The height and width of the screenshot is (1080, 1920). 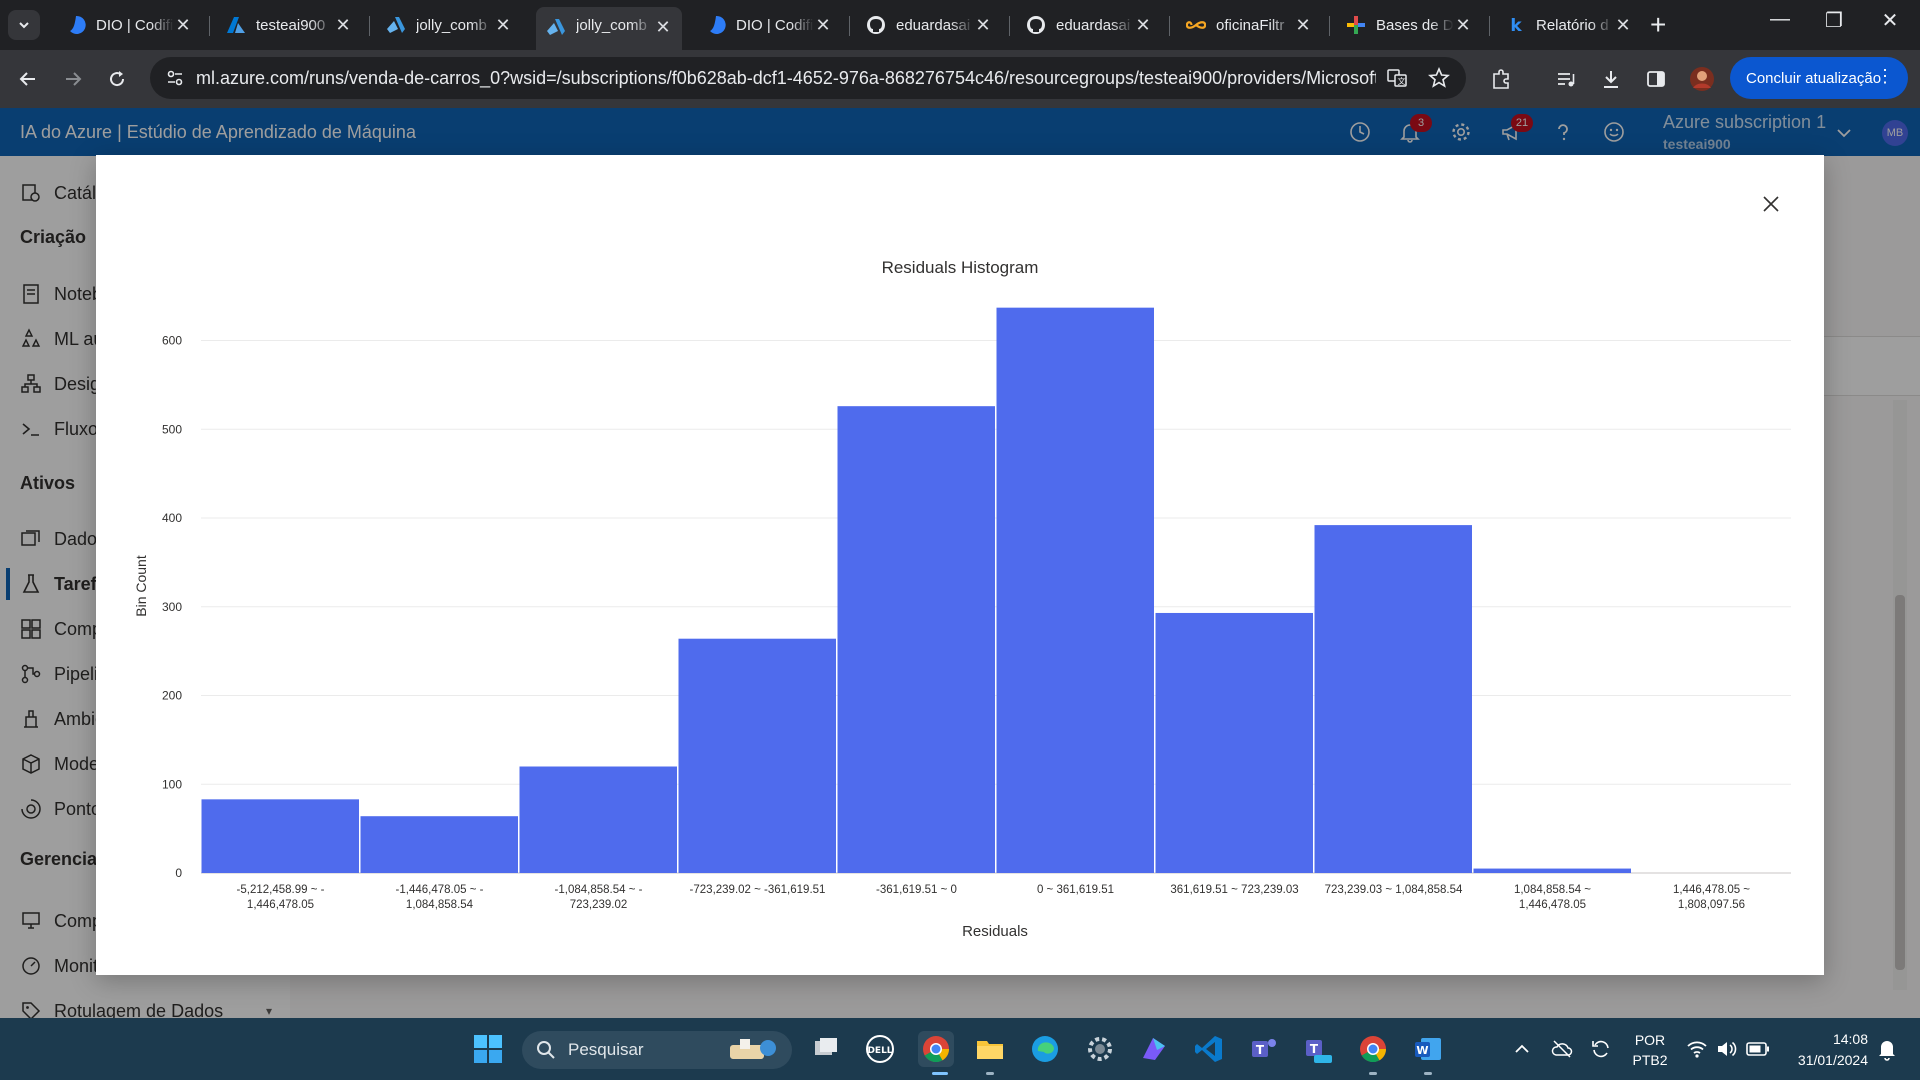 I want to click on more-vertical-icon: ⋮, so click(x=1885, y=76).